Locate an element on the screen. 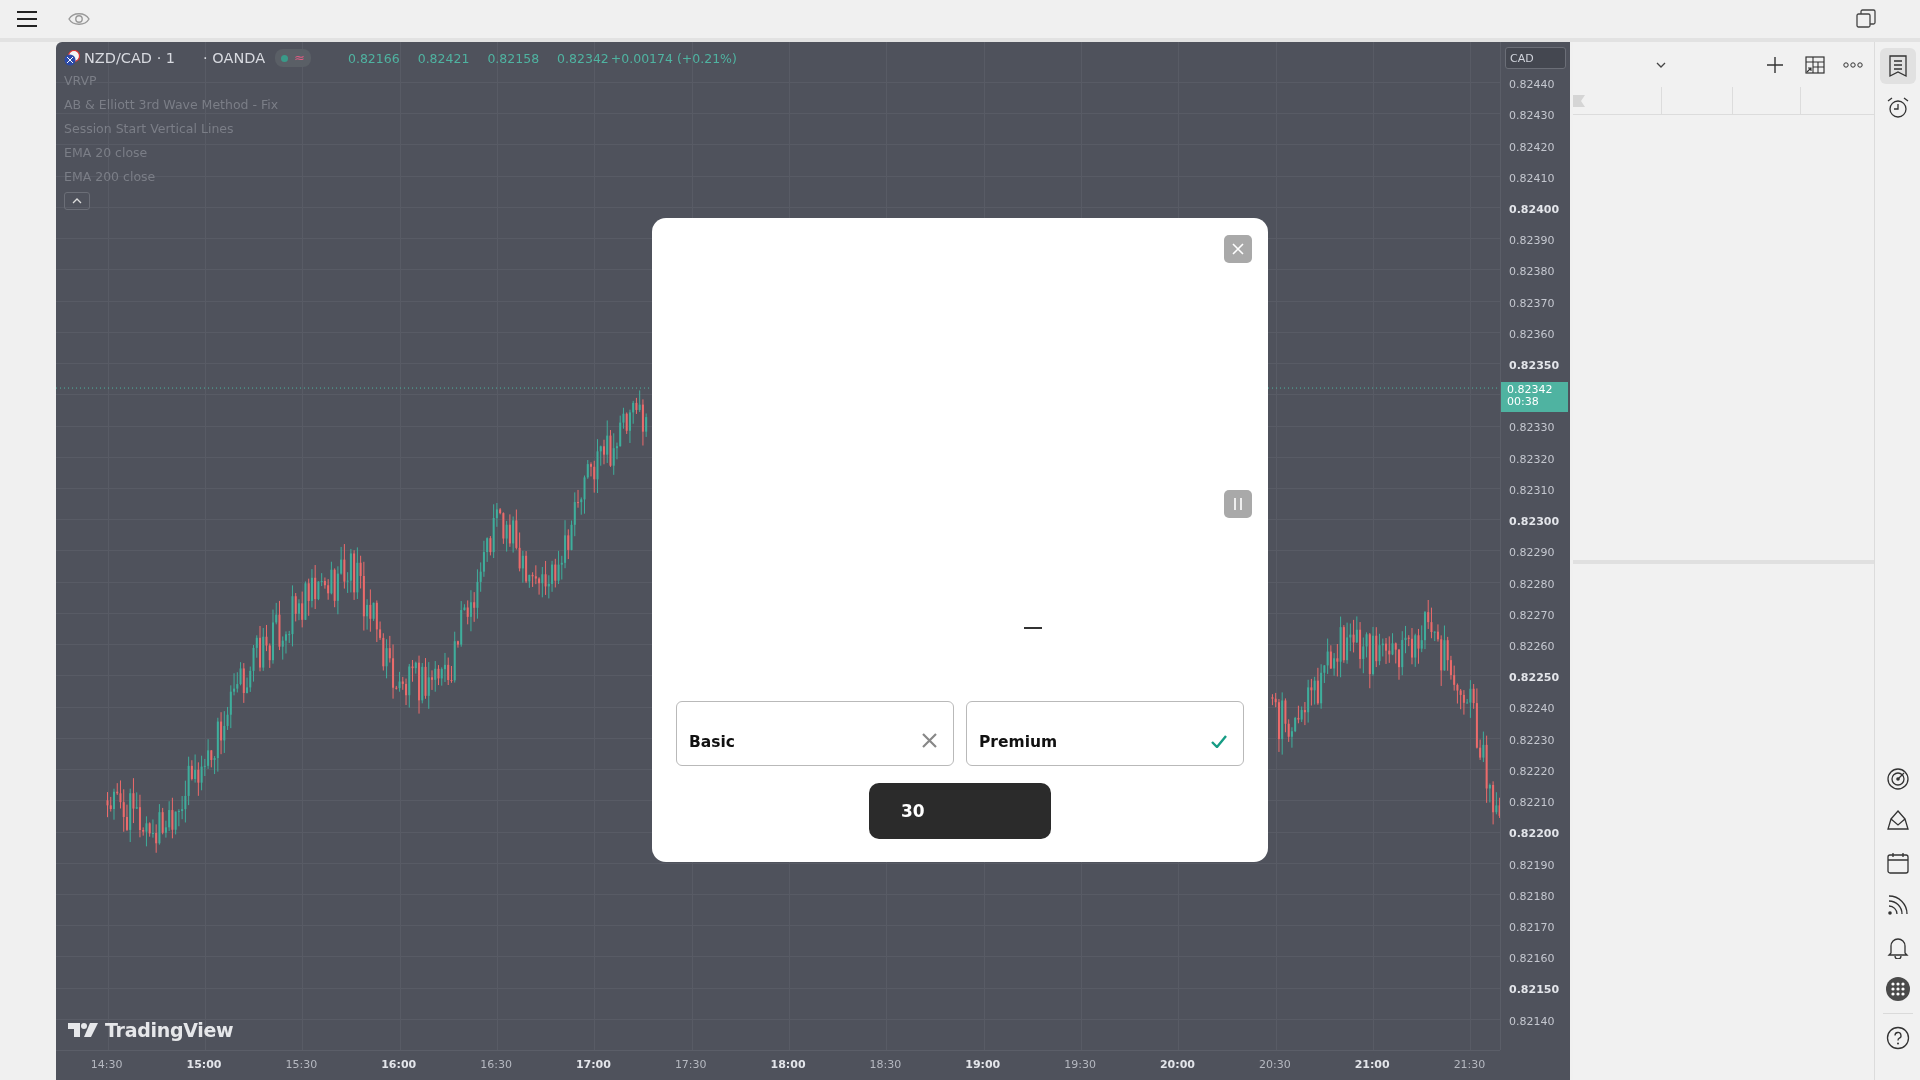 The width and height of the screenshot is (1920, 1080). close-icon is located at coordinates (1238, 249).